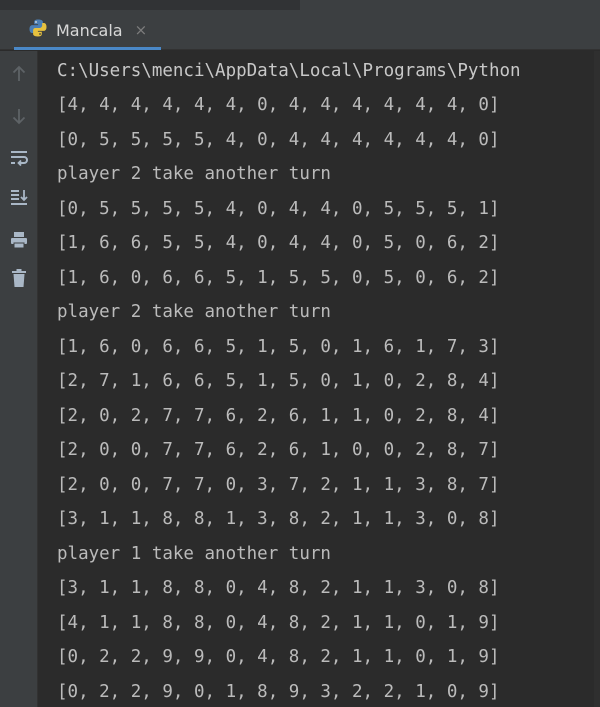 The height and width of the screenshot is (707, 600). I want to click on window-top-edge, so click(300, 5).